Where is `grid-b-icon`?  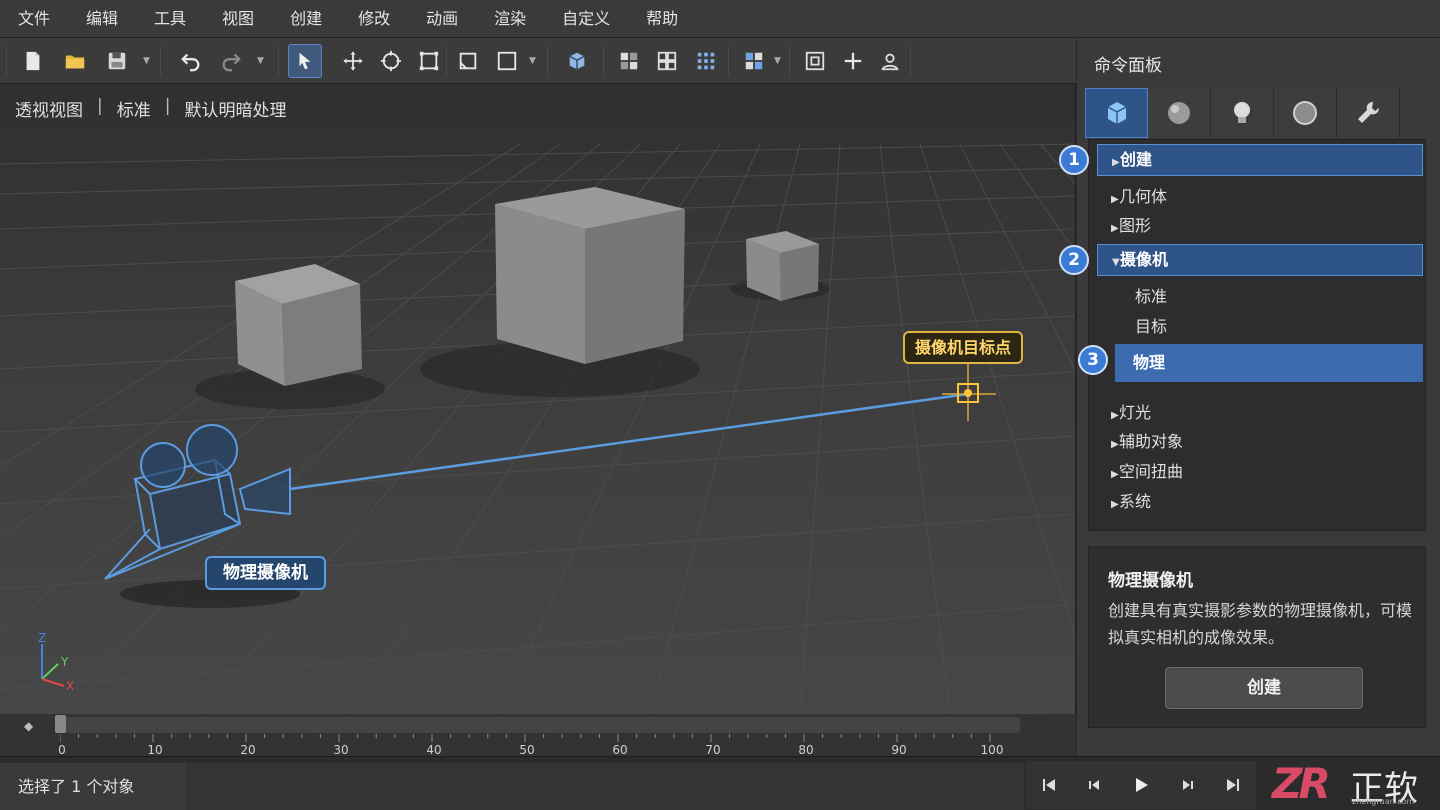 grid-b-icon is located at coordinates (667, 61).